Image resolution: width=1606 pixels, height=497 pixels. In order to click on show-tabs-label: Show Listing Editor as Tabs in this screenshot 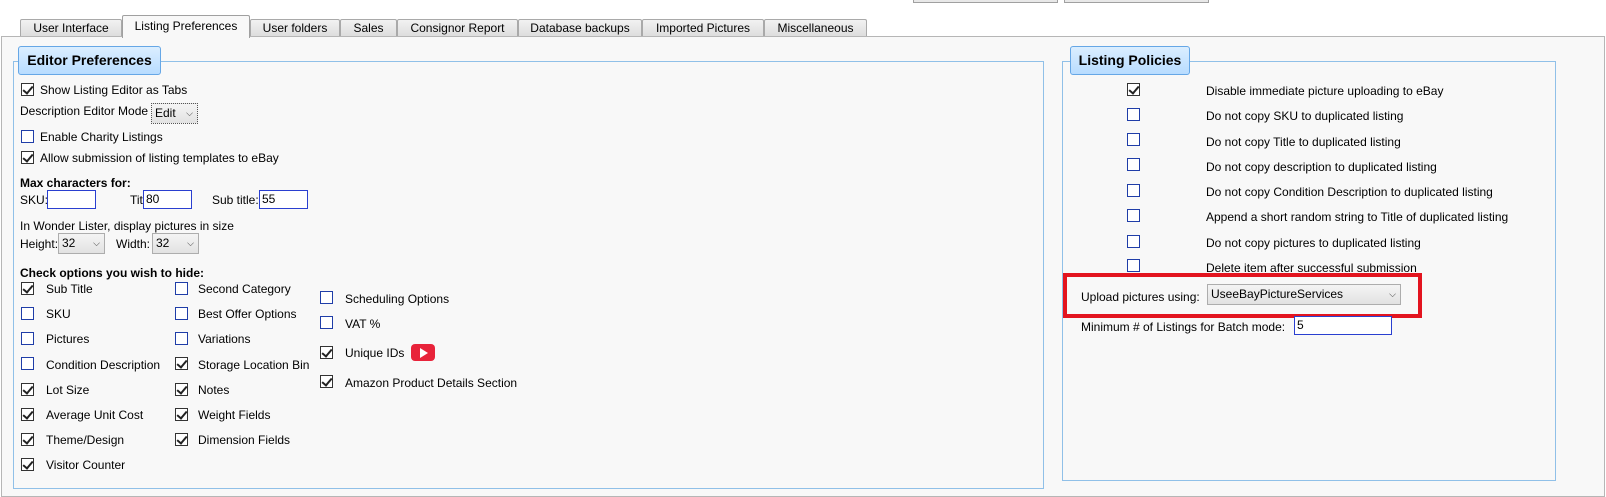, I will do `click(114, 90)`.